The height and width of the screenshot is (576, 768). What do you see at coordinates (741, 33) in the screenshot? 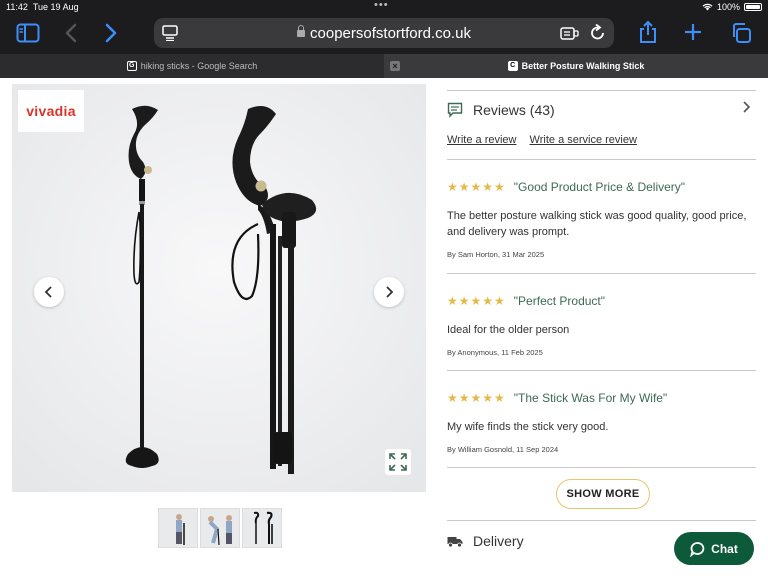
I see `tab-overview-icon` at bounding box center [741, 33].